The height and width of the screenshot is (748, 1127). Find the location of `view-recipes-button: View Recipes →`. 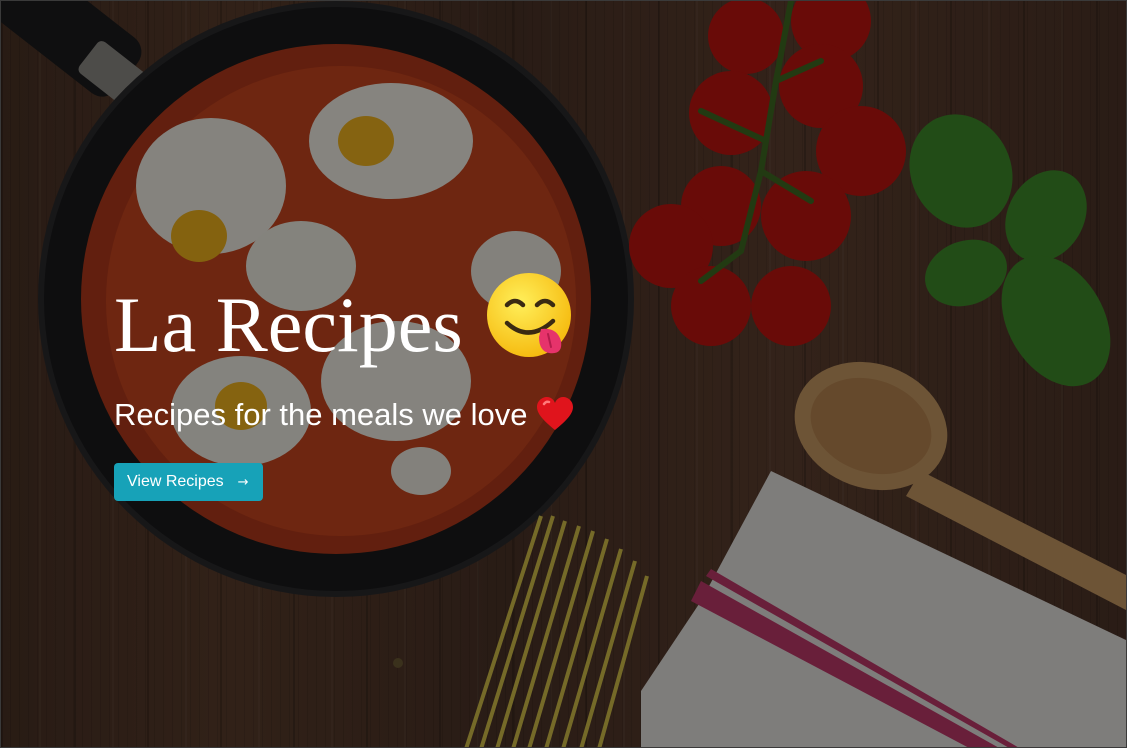

view-recipes-button: View Recipes → is located at coordinates (188, 482).